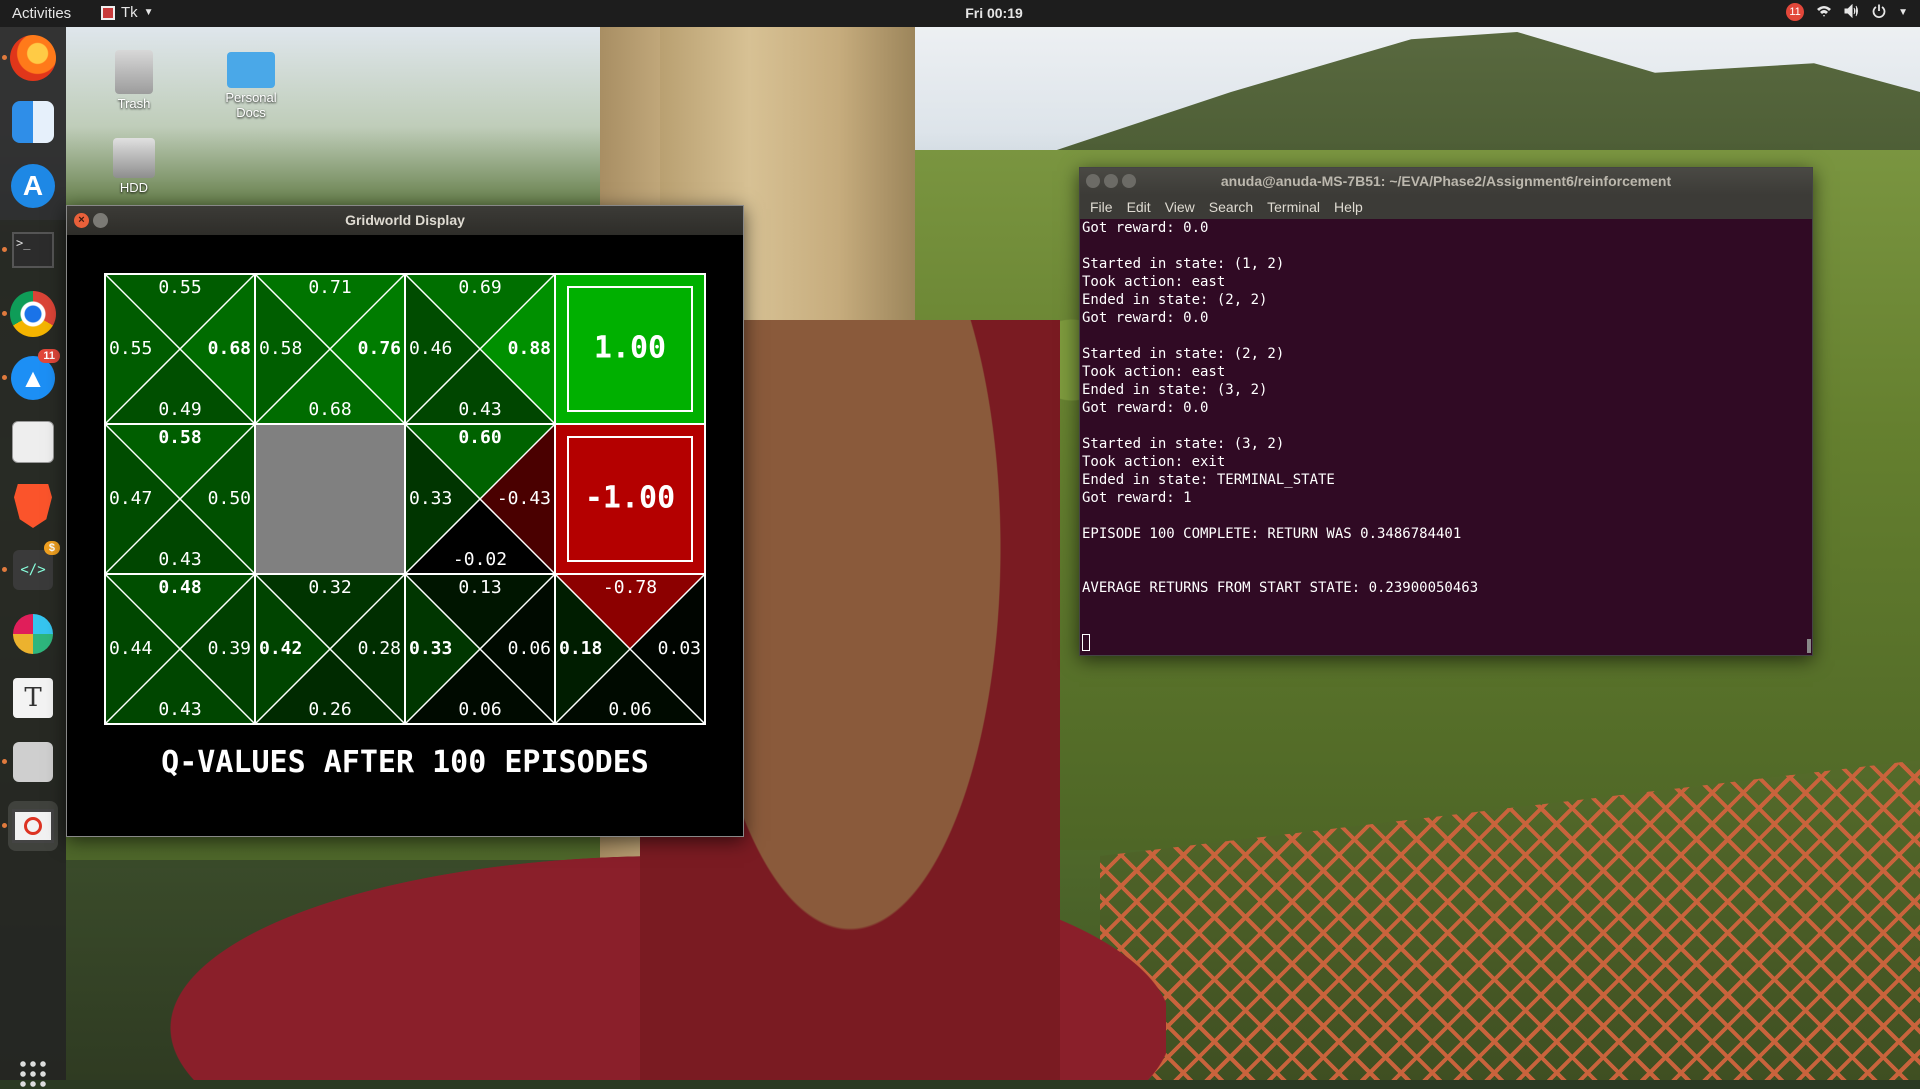 This screenshot has width=1920, height=1089. I want to click on q-value-north: 0.69, so click(479, 287).